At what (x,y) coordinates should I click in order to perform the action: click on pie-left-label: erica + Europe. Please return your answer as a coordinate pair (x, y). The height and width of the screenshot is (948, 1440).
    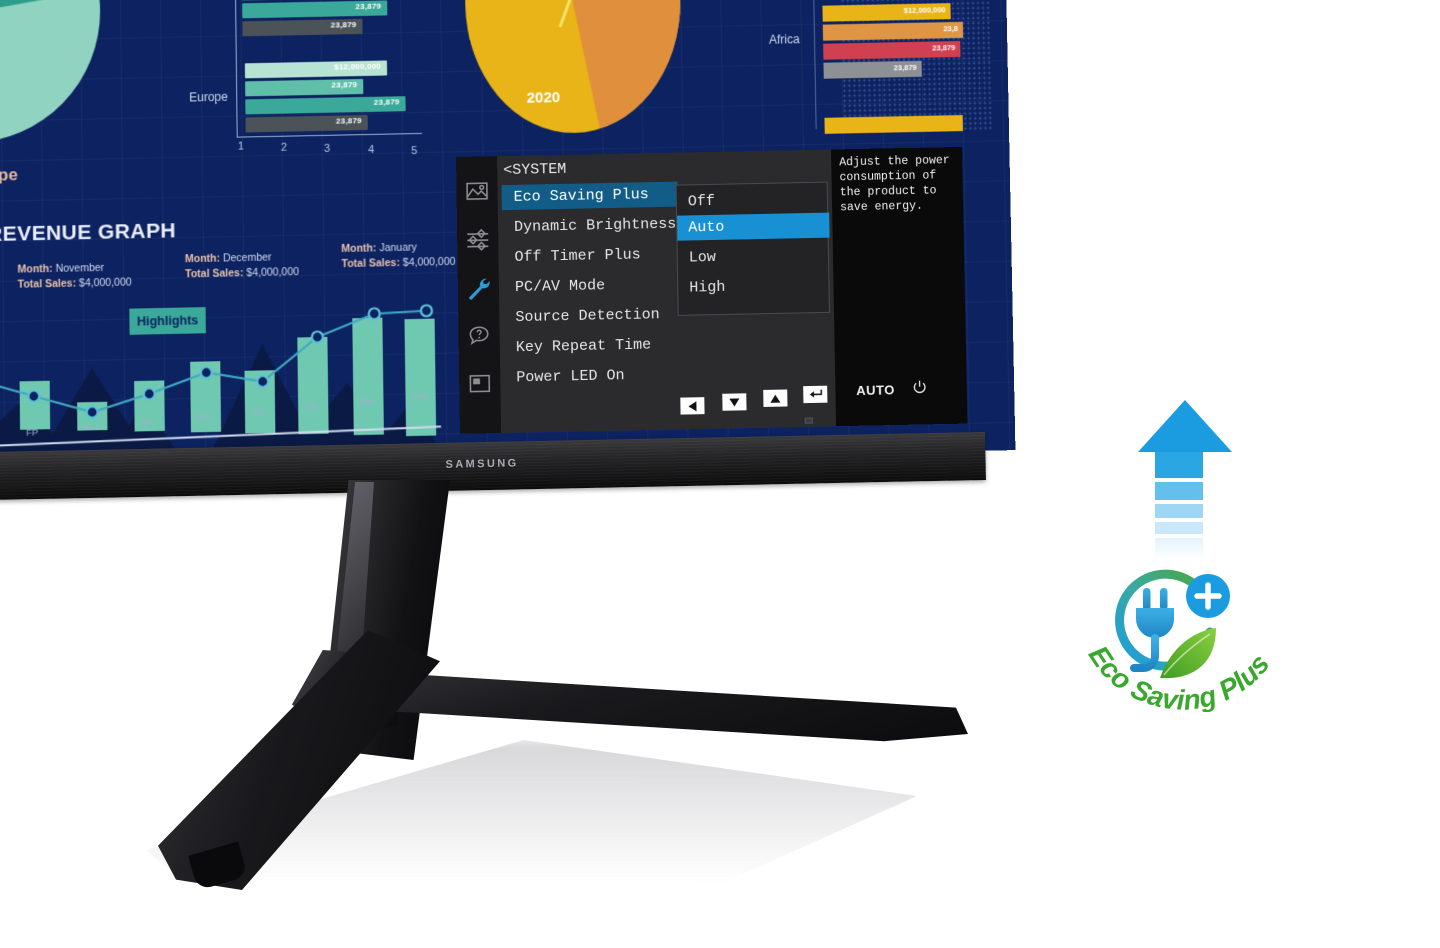
    Looking at the image, I should click on (9, 175).